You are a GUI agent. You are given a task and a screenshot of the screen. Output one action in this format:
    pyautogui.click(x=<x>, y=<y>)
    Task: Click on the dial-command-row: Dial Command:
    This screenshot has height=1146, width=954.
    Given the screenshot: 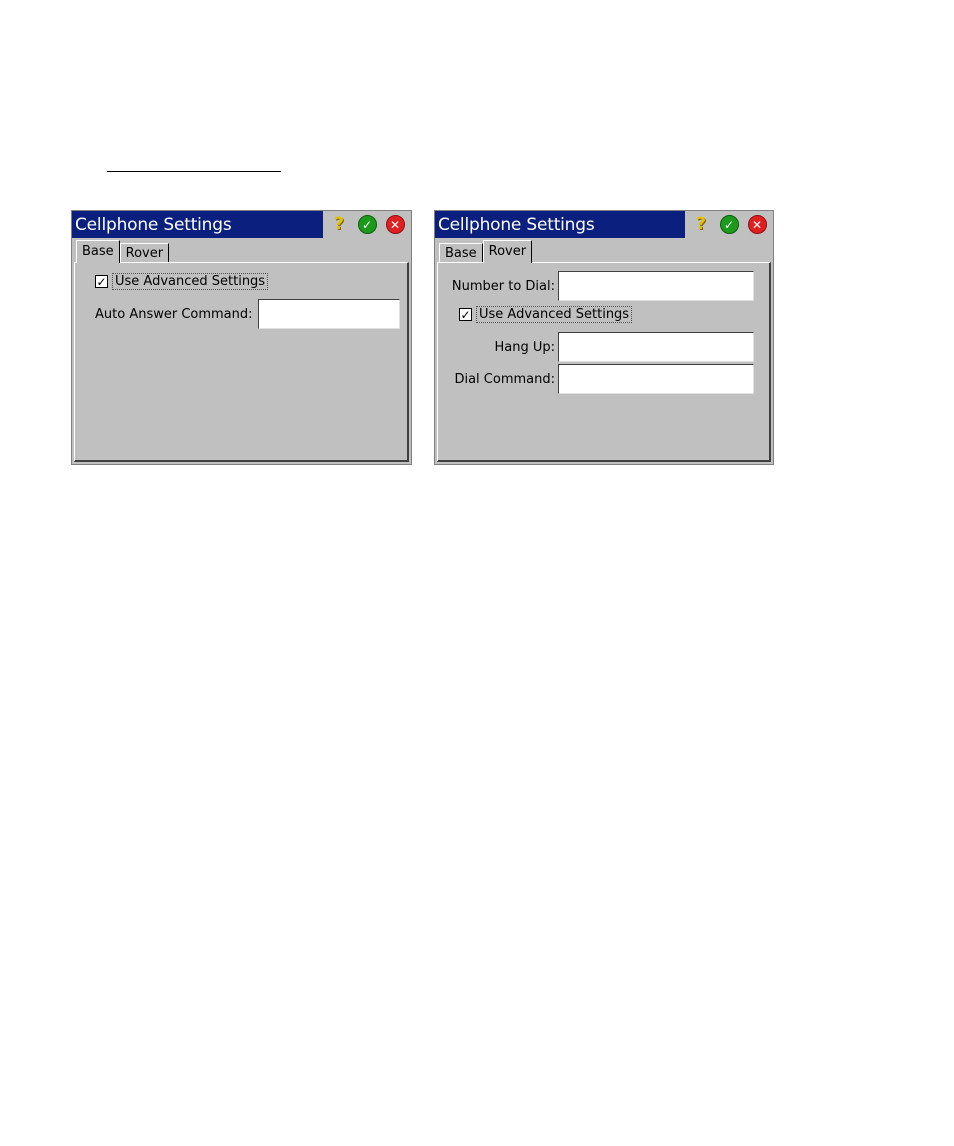 What is the action you would take?
    pyautogui.click(x=597, y=379)
    